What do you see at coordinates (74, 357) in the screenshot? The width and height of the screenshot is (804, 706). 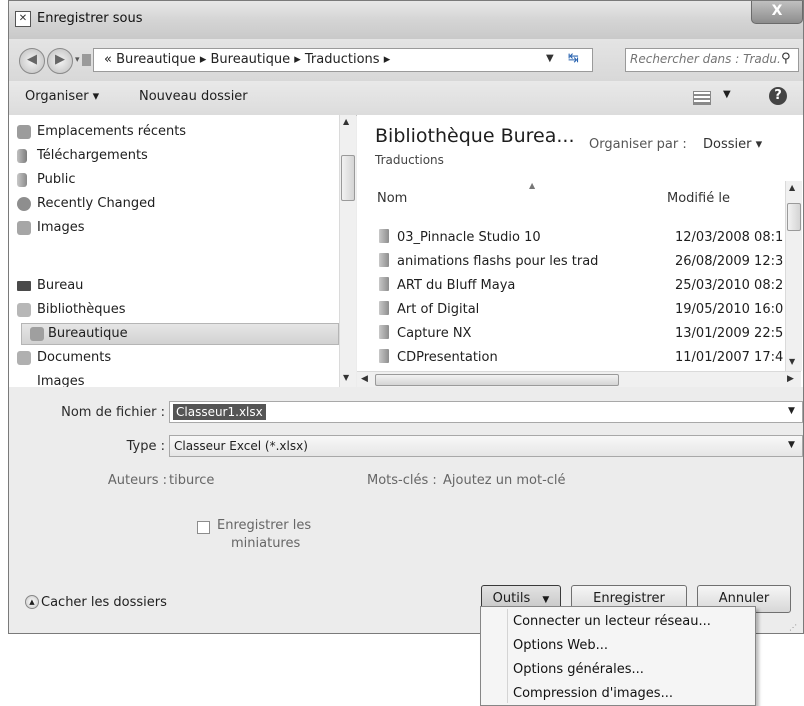 I see `nav-item-label: Documents` at bounding box center [74, 357].